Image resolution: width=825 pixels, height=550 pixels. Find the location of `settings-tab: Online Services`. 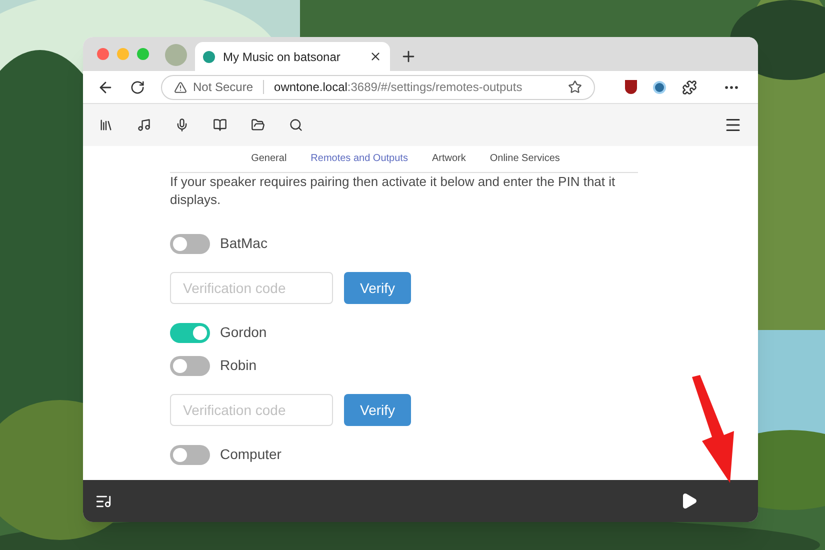

settings-tab: Online Services is located at coordinates (525, 158).